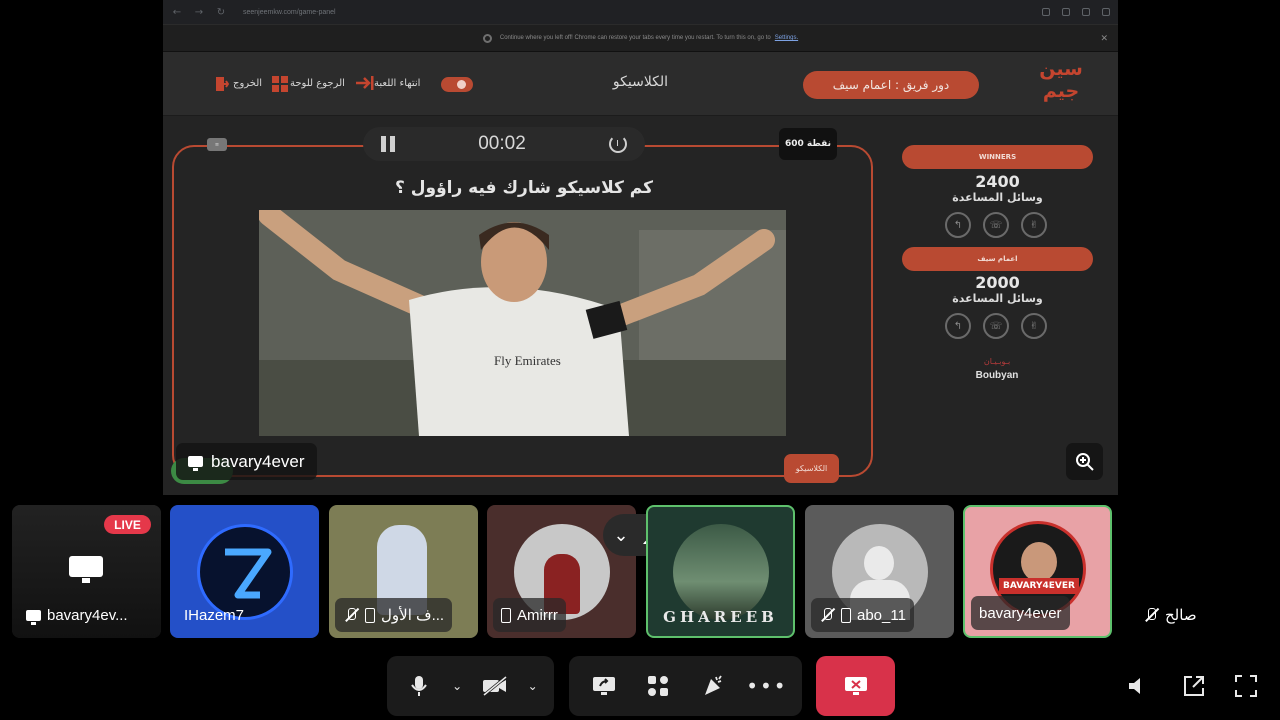 Image resolution: width=1280 pixels, height=720 pixels. I want to click on popout-button, so click(1194, 686).